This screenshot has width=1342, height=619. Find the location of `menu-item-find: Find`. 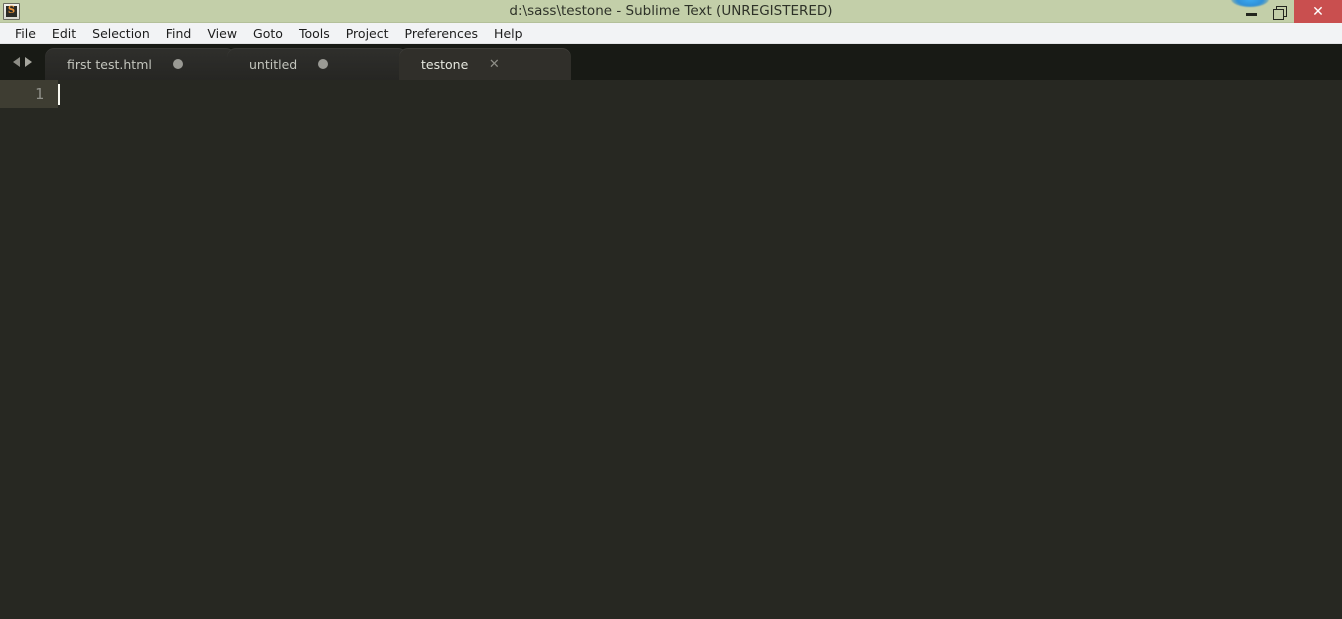

menu-item-find: Find is located at coordinates (179, 33).